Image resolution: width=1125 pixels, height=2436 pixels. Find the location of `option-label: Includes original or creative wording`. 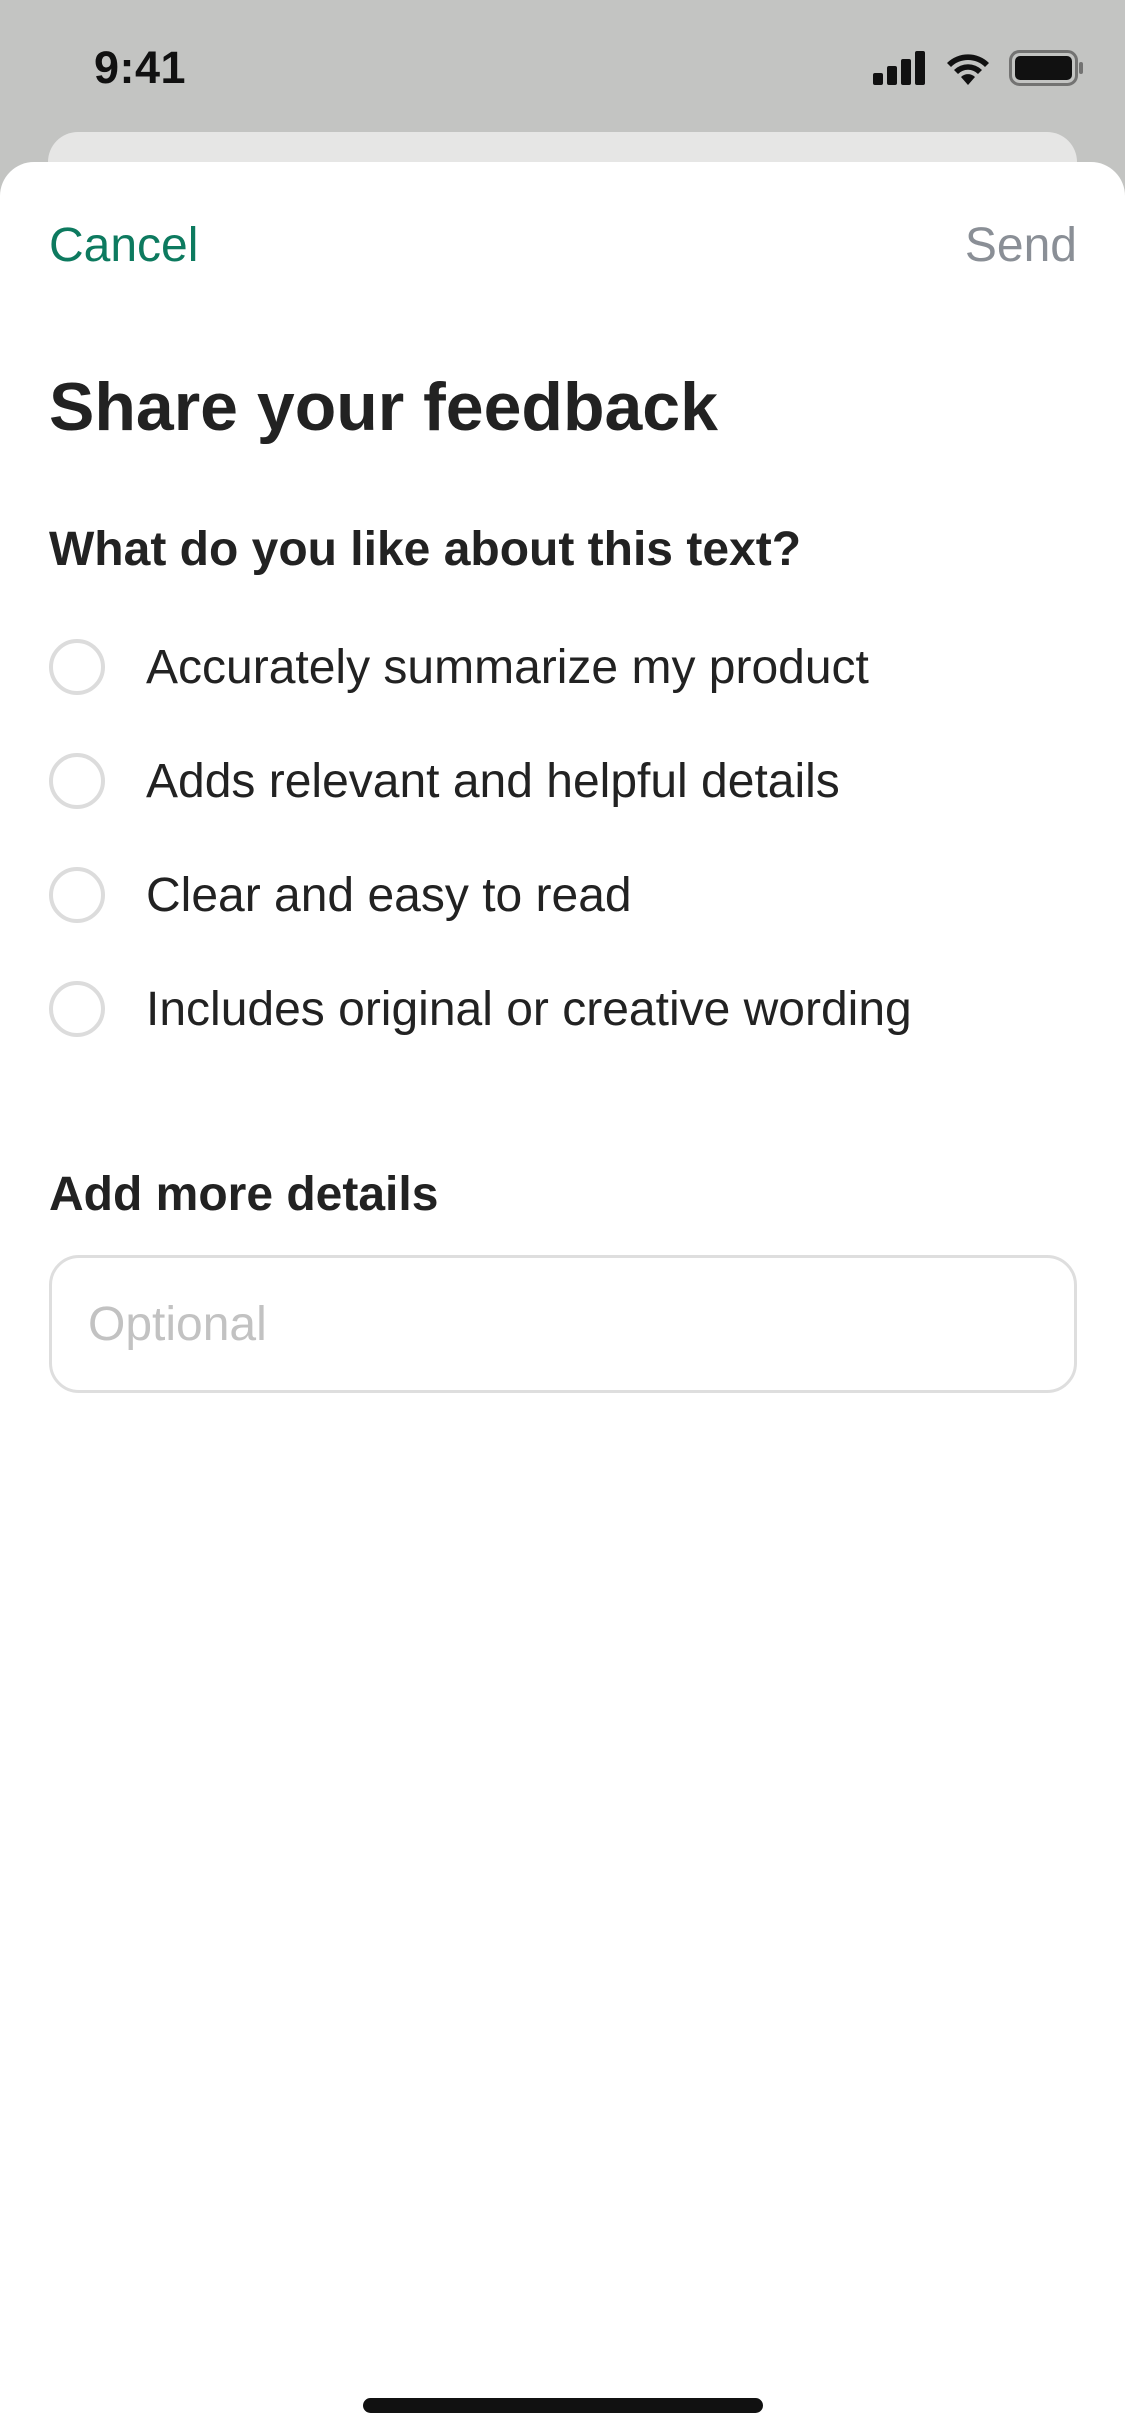

option-label: Includes original or creative wording is located at coordinates (529, 1009).